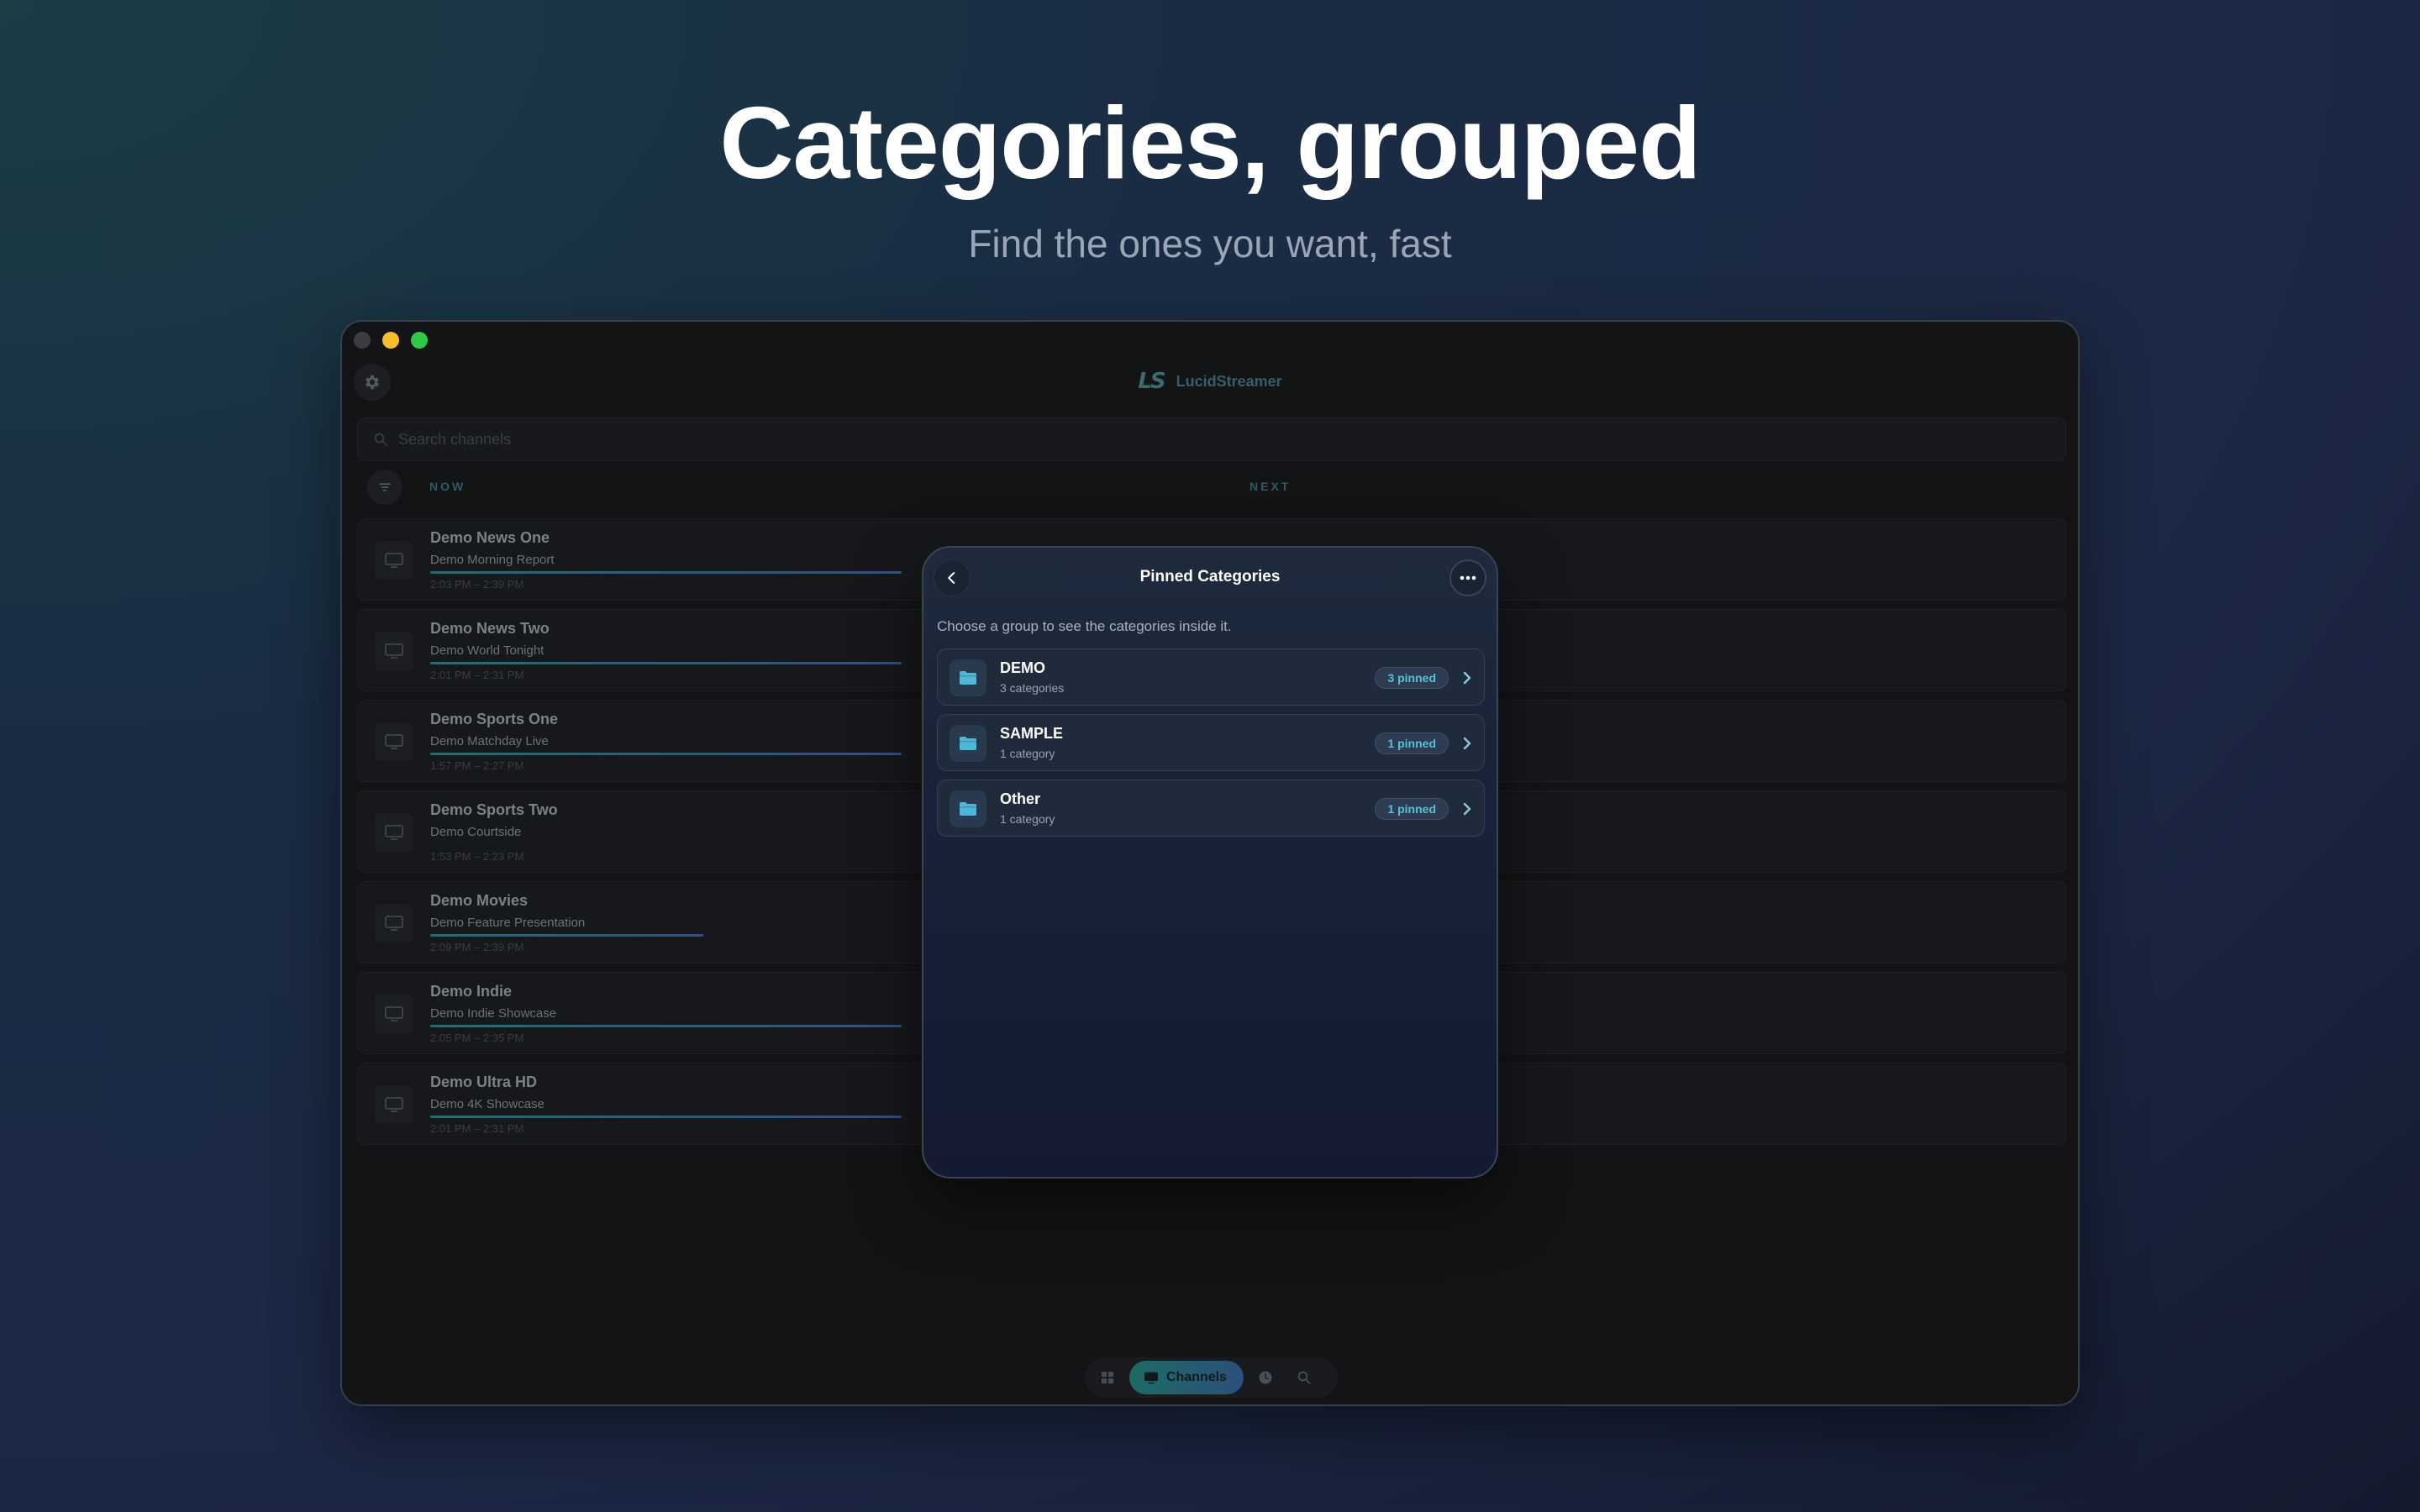 This screenshot has width=2420, height=1512. I want to click on program-title: Demo Morning Report, so click(493, 560).